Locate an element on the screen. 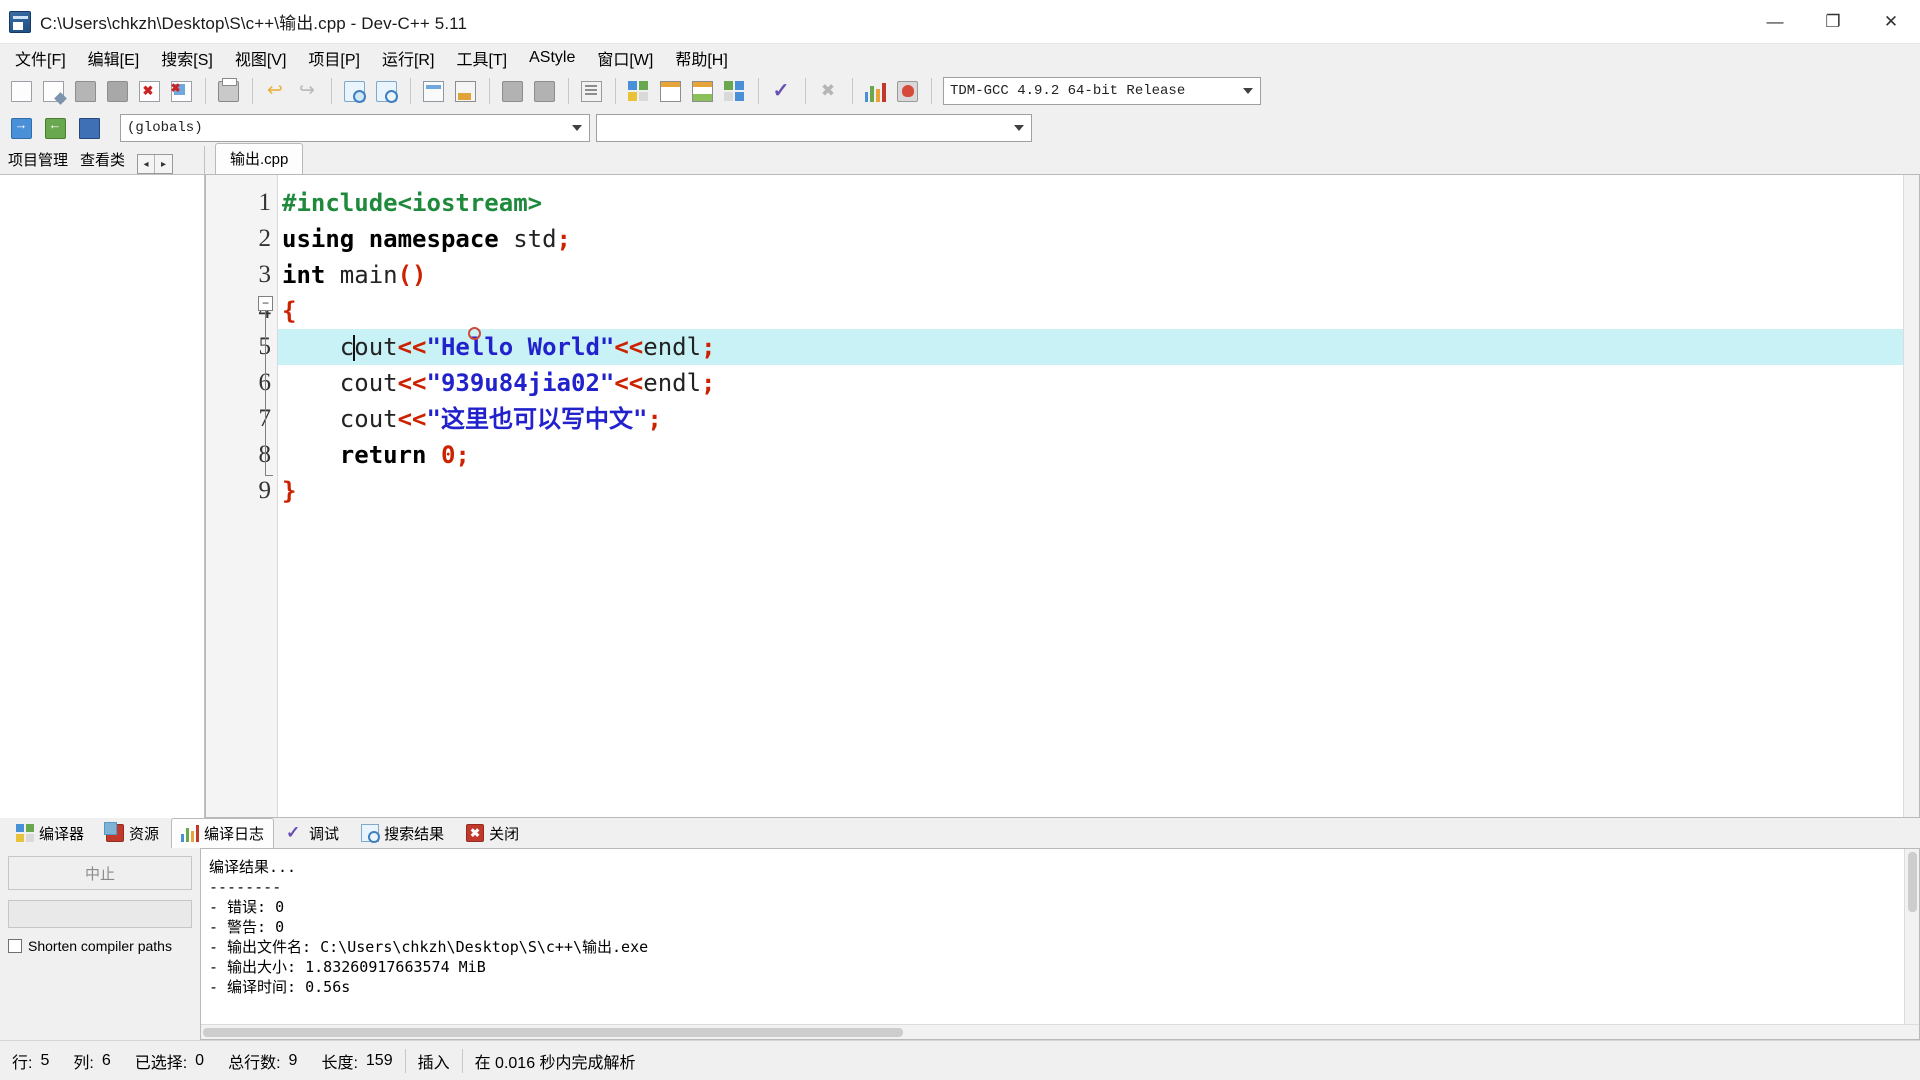  minimize-button: — is located at coordinates (1775, 22).